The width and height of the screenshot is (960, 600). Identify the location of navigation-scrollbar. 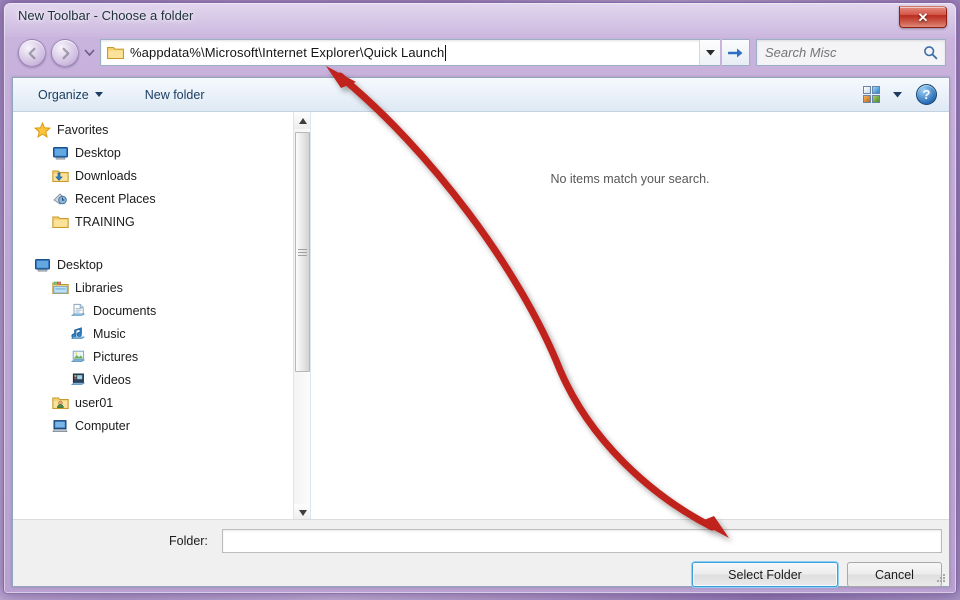
(301, 316).